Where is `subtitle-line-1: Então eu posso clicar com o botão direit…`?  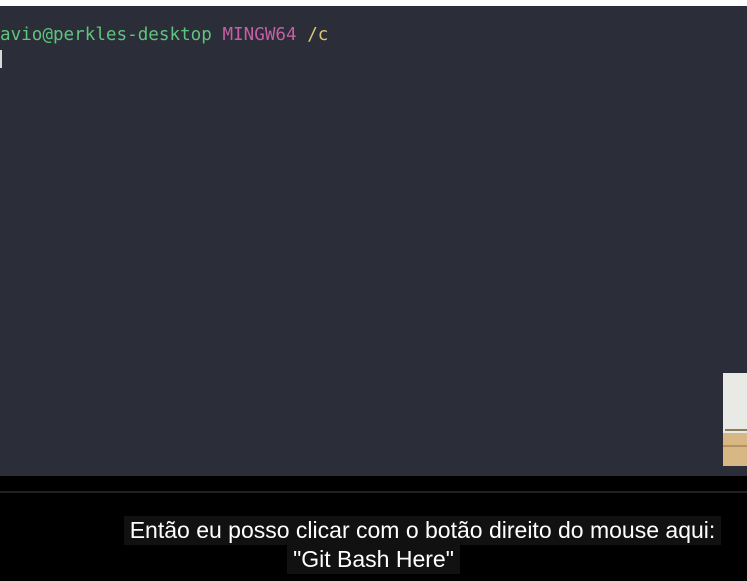
subtitle-line-1: Então eu posso clicar com o botão direit… is located at coordinates (422, 530).